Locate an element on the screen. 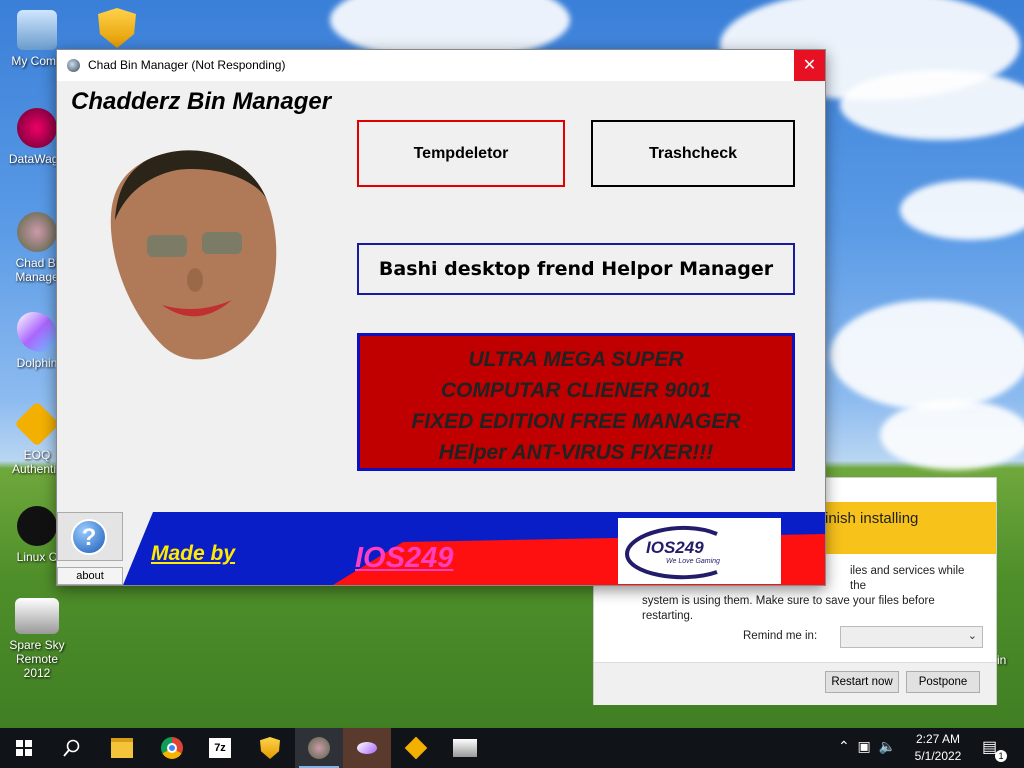  app-icon is located at coordinates (73, 65).